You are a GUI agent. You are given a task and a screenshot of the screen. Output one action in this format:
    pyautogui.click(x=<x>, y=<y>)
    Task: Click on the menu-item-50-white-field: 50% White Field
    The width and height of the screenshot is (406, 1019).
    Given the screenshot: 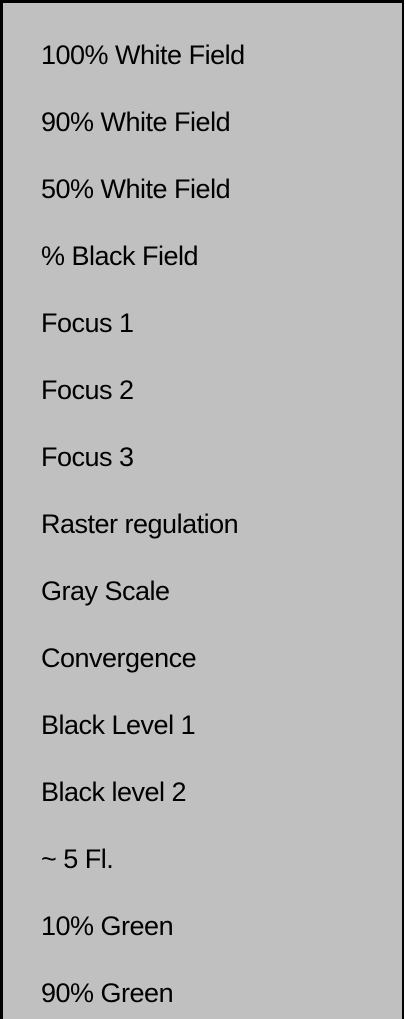 What is the action you would take?
    pyautogui.click(x=202, y=189)
    